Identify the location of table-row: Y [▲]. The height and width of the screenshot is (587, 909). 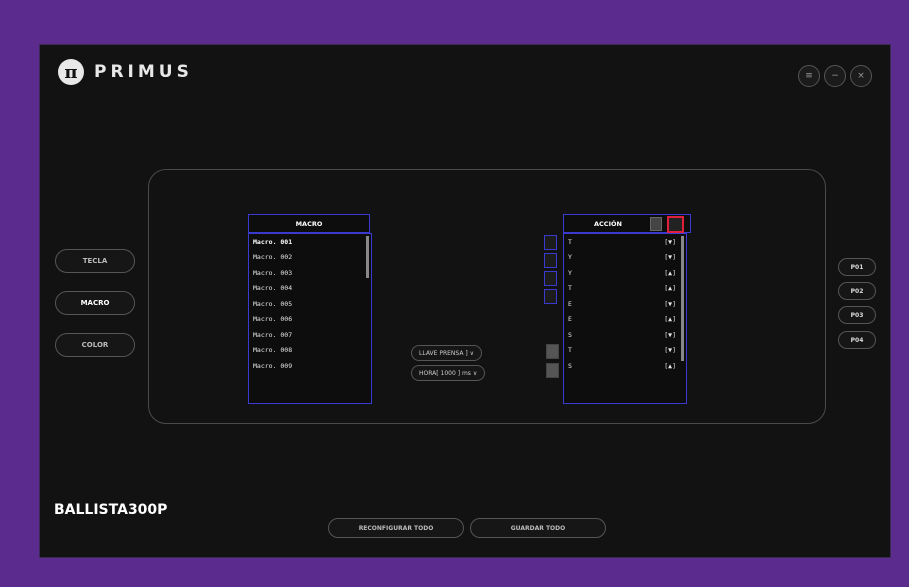
(625, 273).